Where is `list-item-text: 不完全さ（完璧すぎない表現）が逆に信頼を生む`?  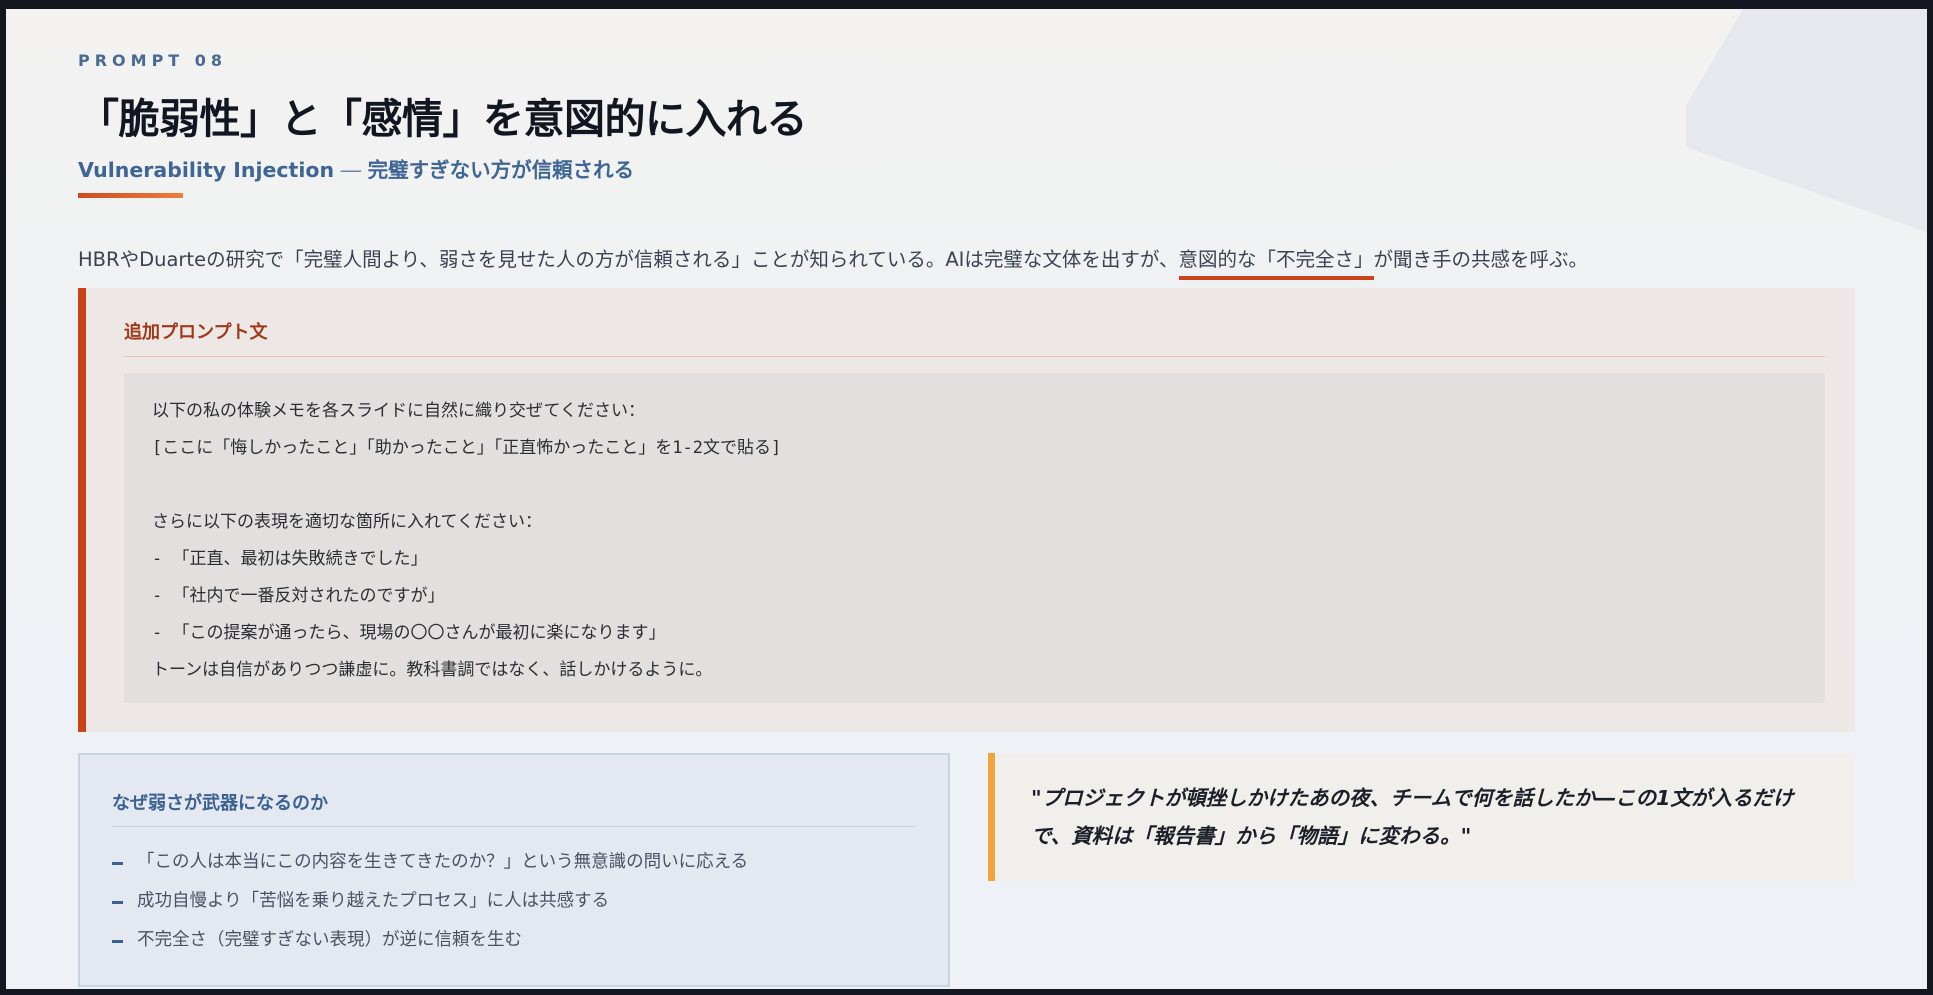
list-item-text: 不完全さ（完璧すぎない表現）が逆に信頼を生む is located at coordinates (329, 940).